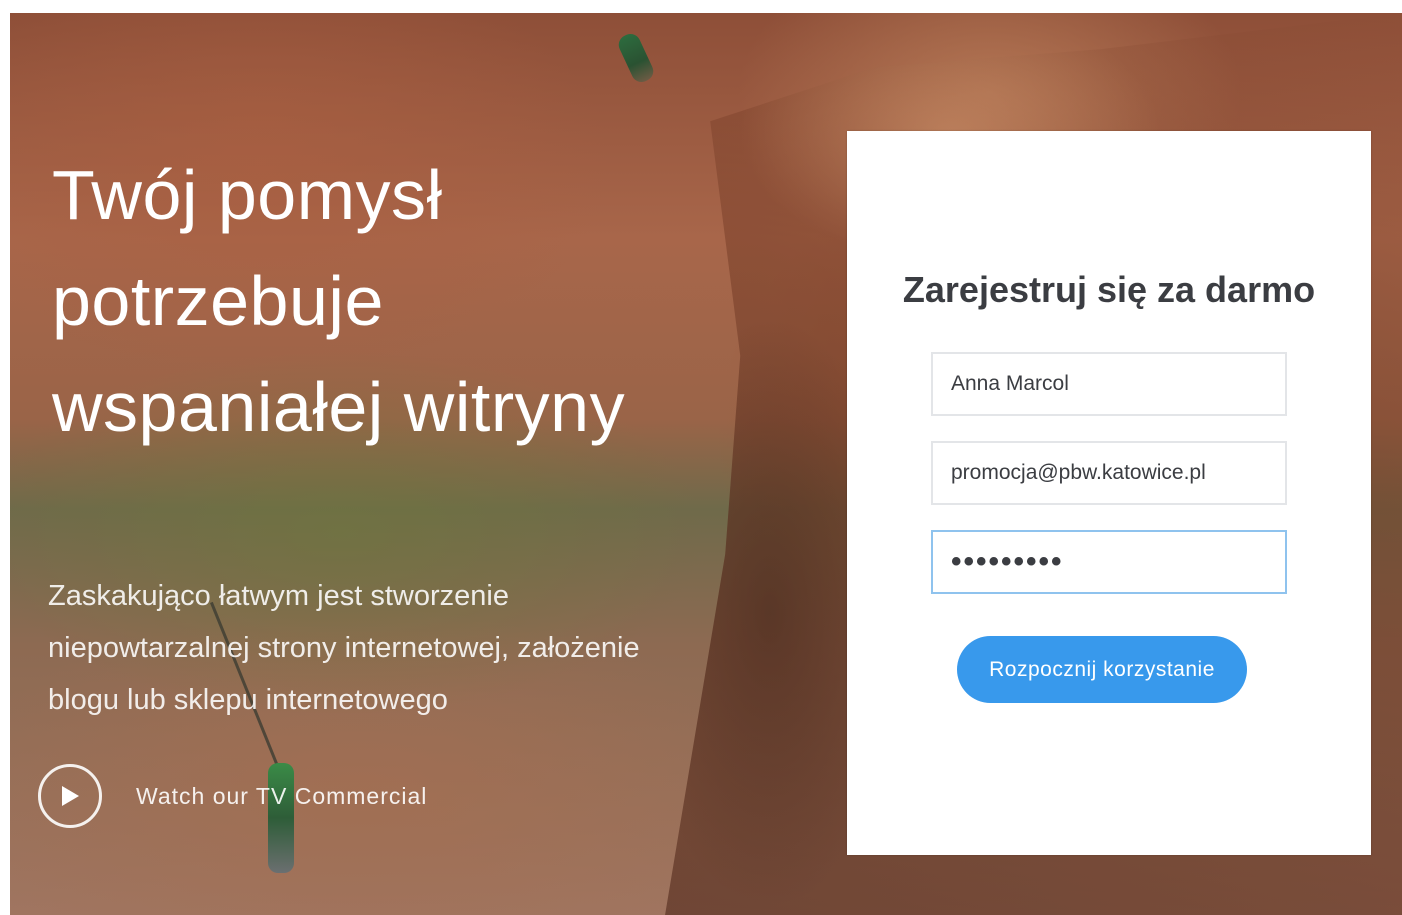 The width and height of the screenshot is (1402, 915). What do you see at coordinates (636, 58) in the screenshot?
I see `jumper-figure` at bounding box center [636, 58].